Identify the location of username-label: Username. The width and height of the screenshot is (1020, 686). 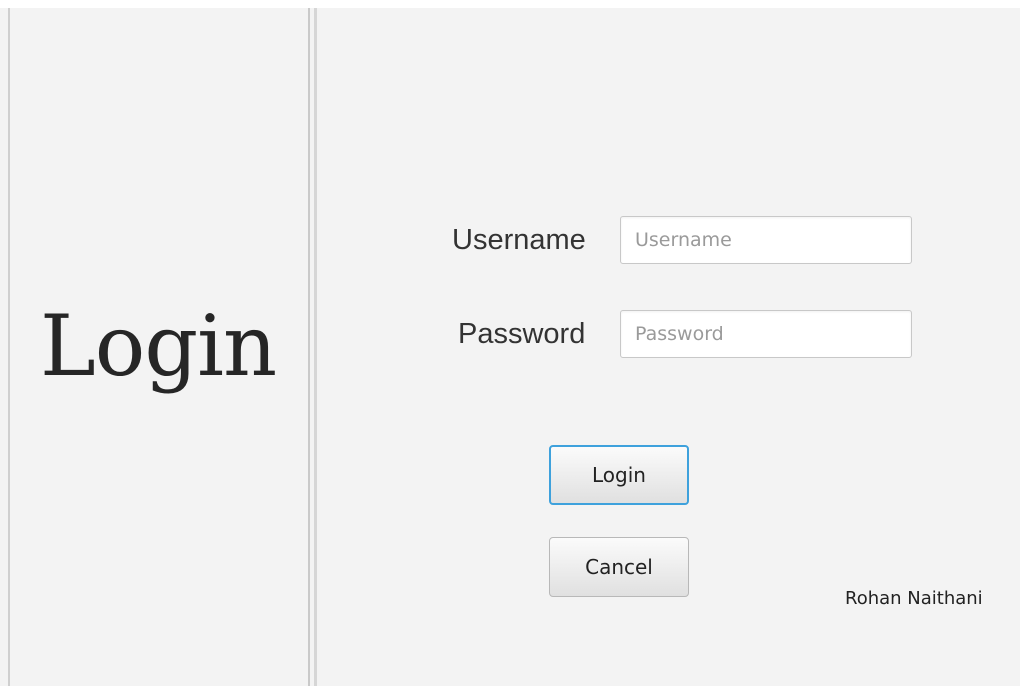
(519, 240).